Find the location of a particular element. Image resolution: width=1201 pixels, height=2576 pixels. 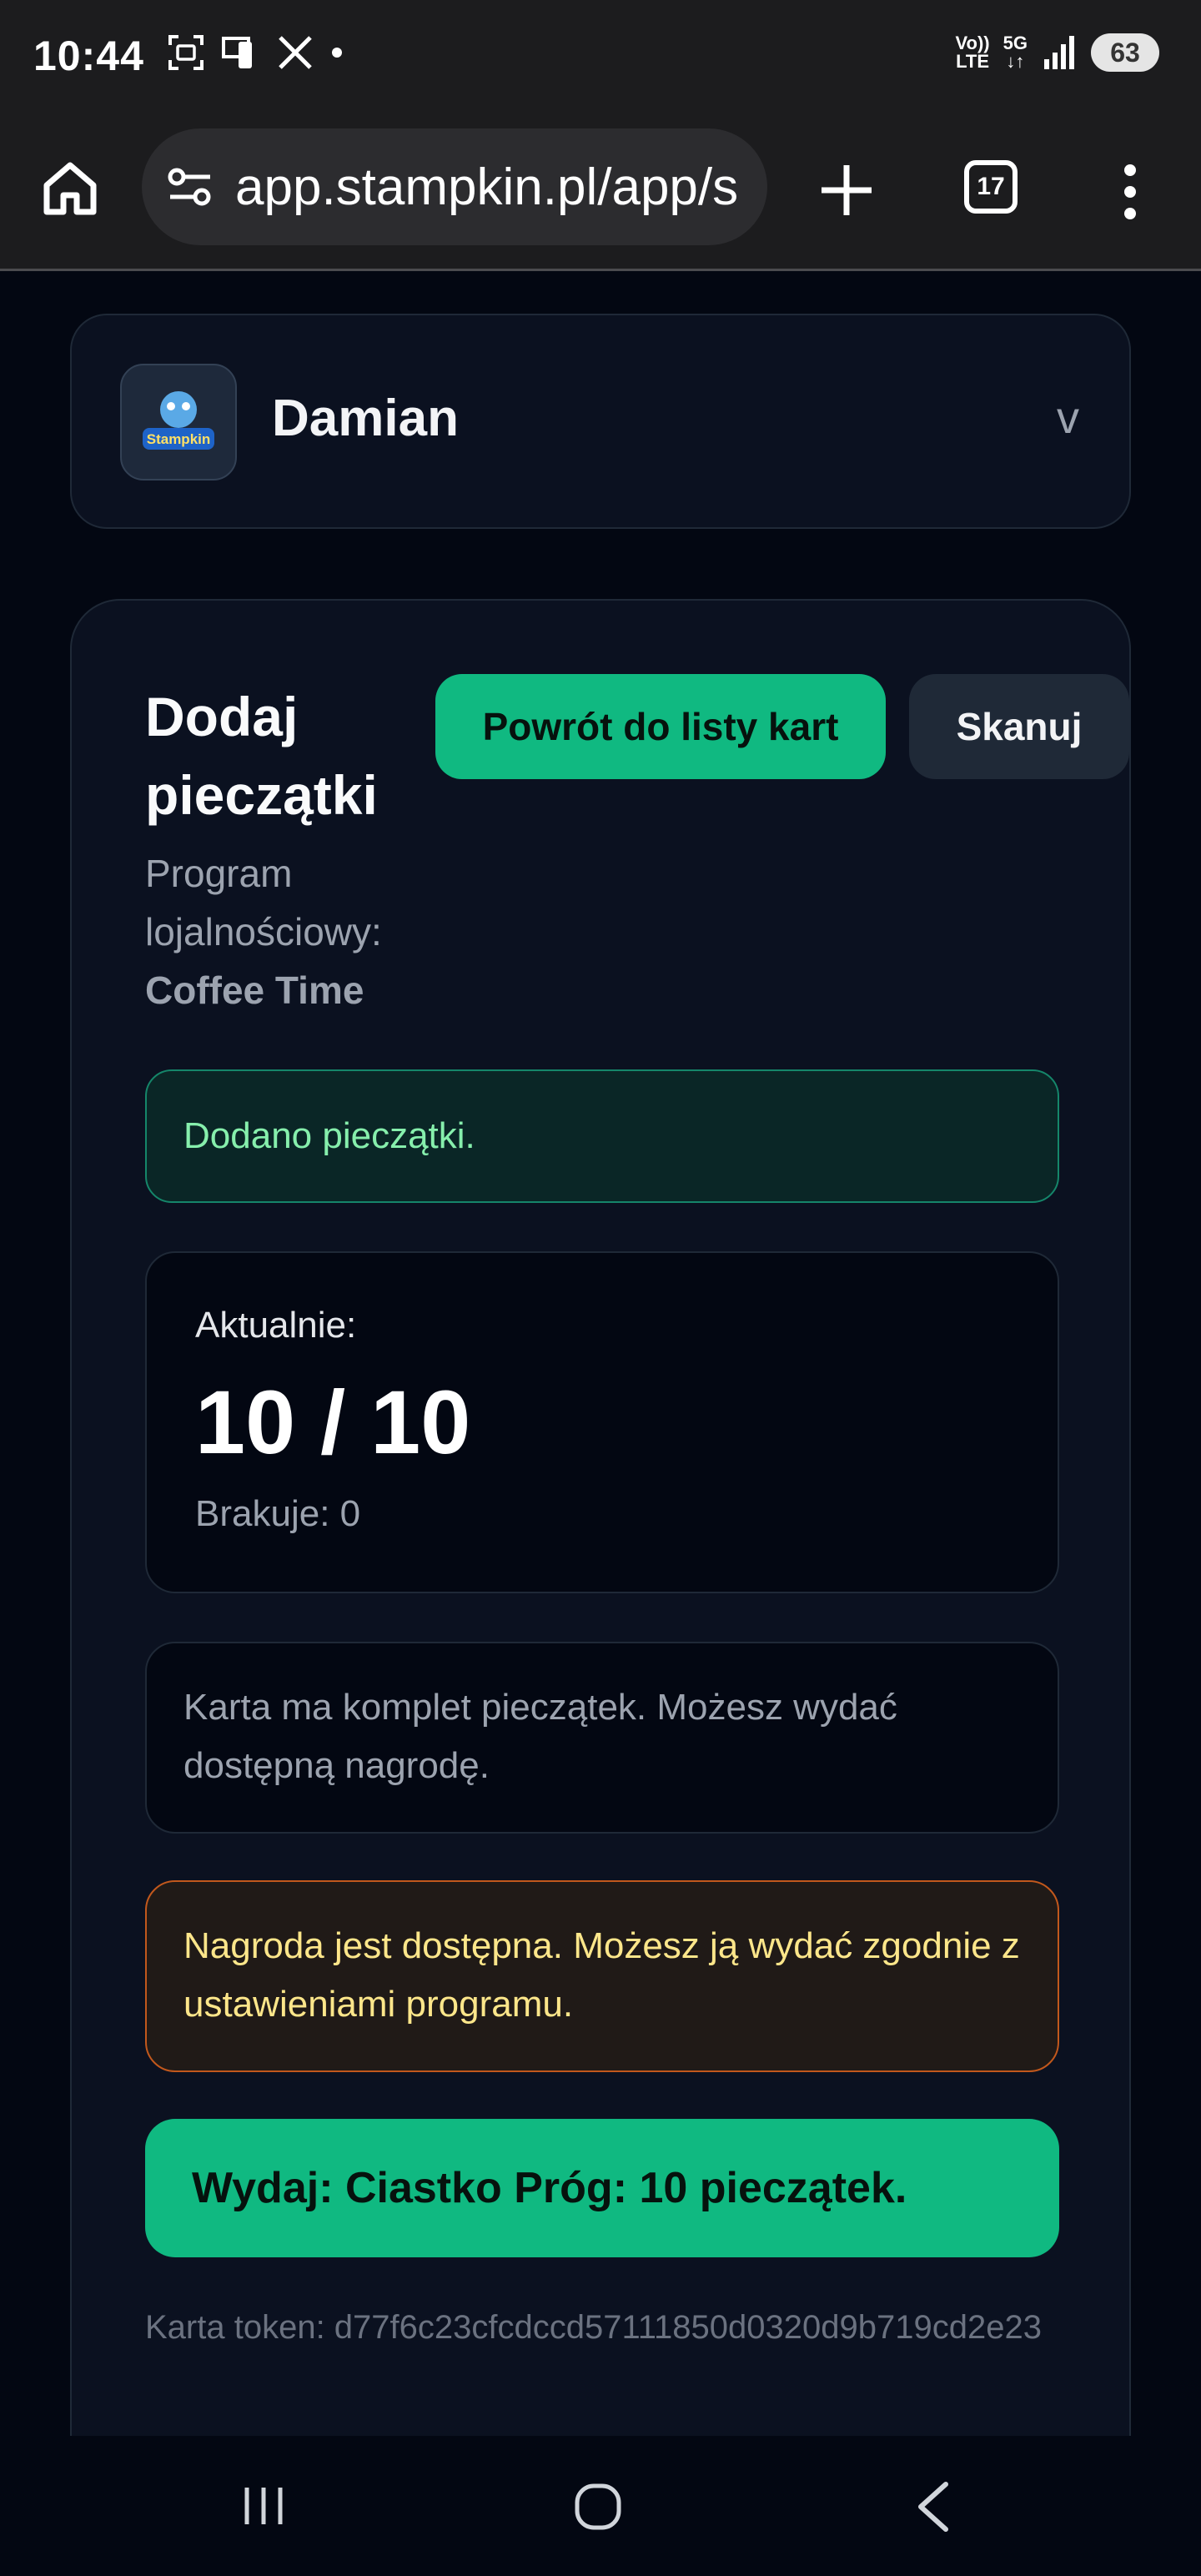

back-to-cards-button: Powrót do listy kart is located at coordinates (661, 726).